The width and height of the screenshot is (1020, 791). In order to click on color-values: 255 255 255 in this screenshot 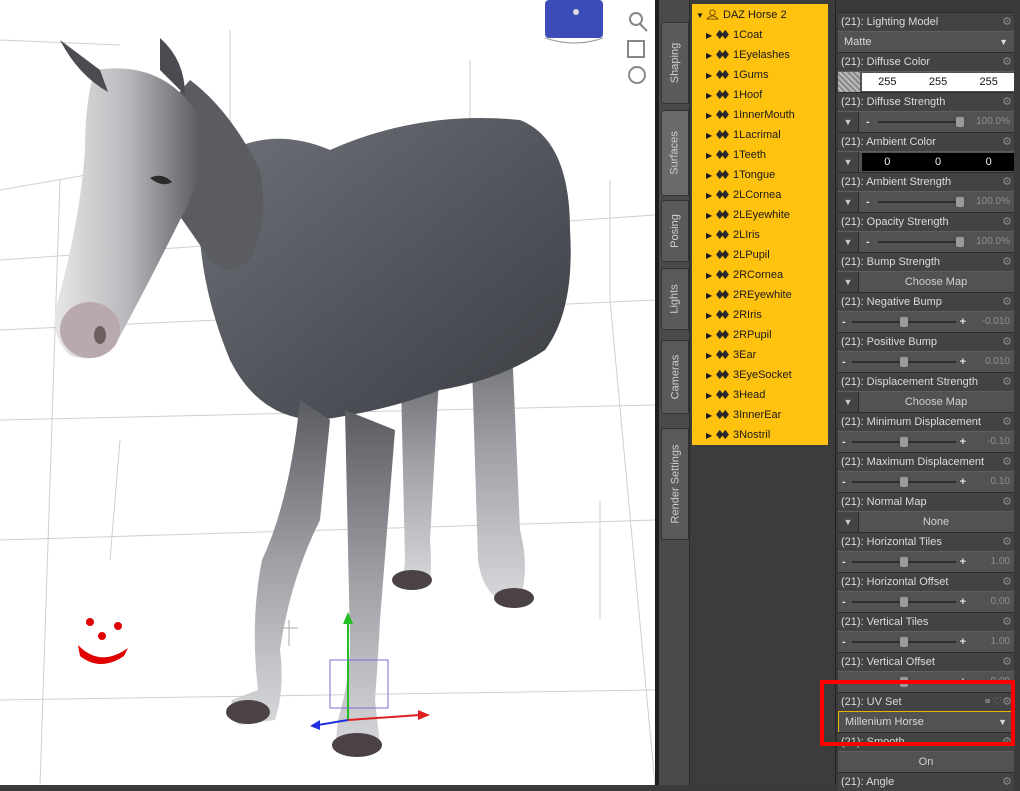, I will do `click(938, 82)`.